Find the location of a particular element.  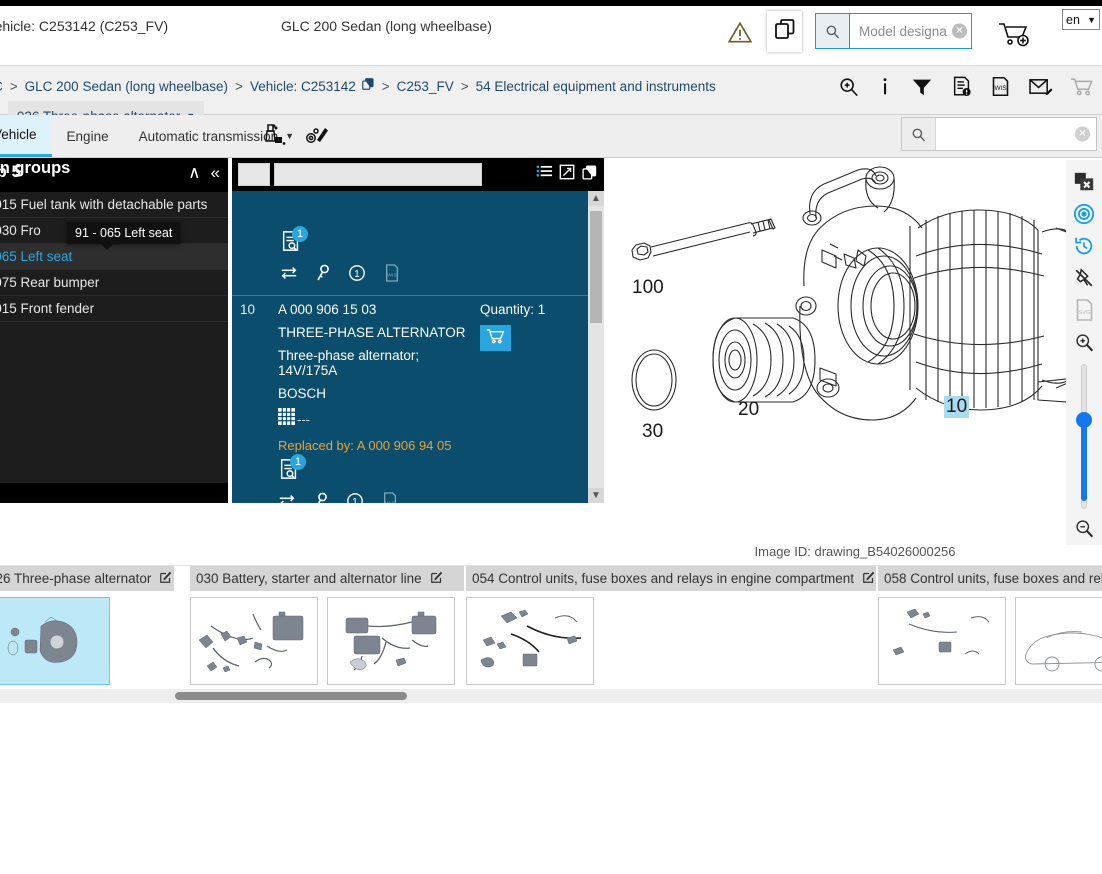

callout-10: 10 is located at coordinates (957, 407).